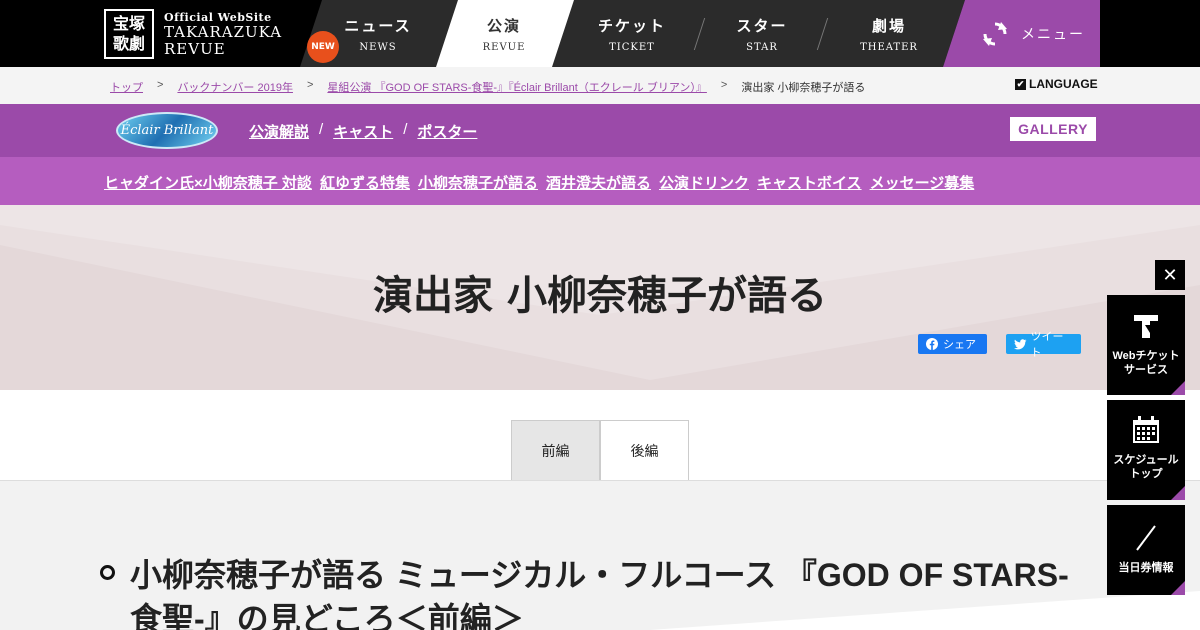 This screenshot has width=1200, height=630. Describe the element at coordinates (218, 17) in the screenshot. I see `logo-subtitle: Official WebSite` at that location.